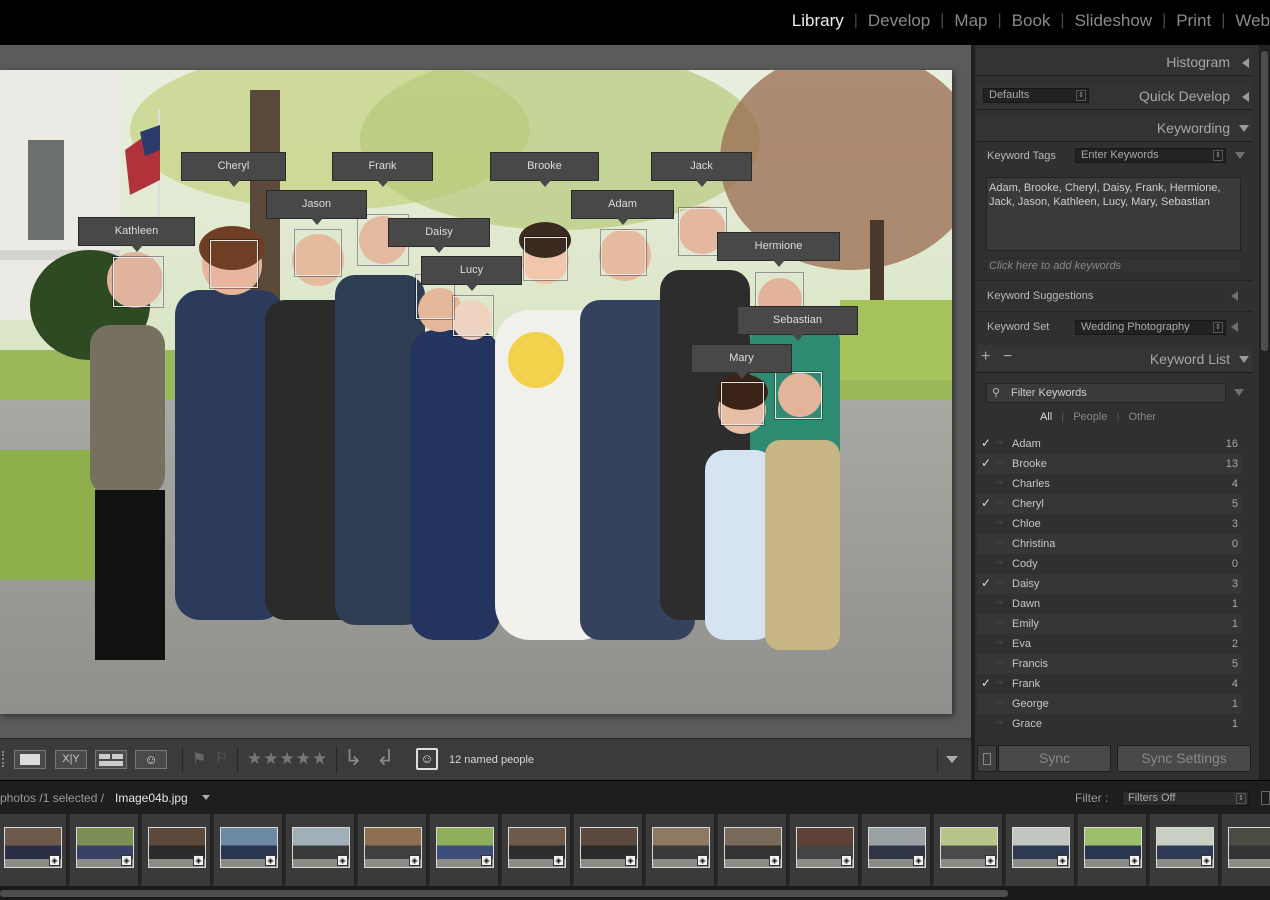 This screenshot has height=900, width=1270. I want to click on right-panel-scrollbar, so click(1264, 412).